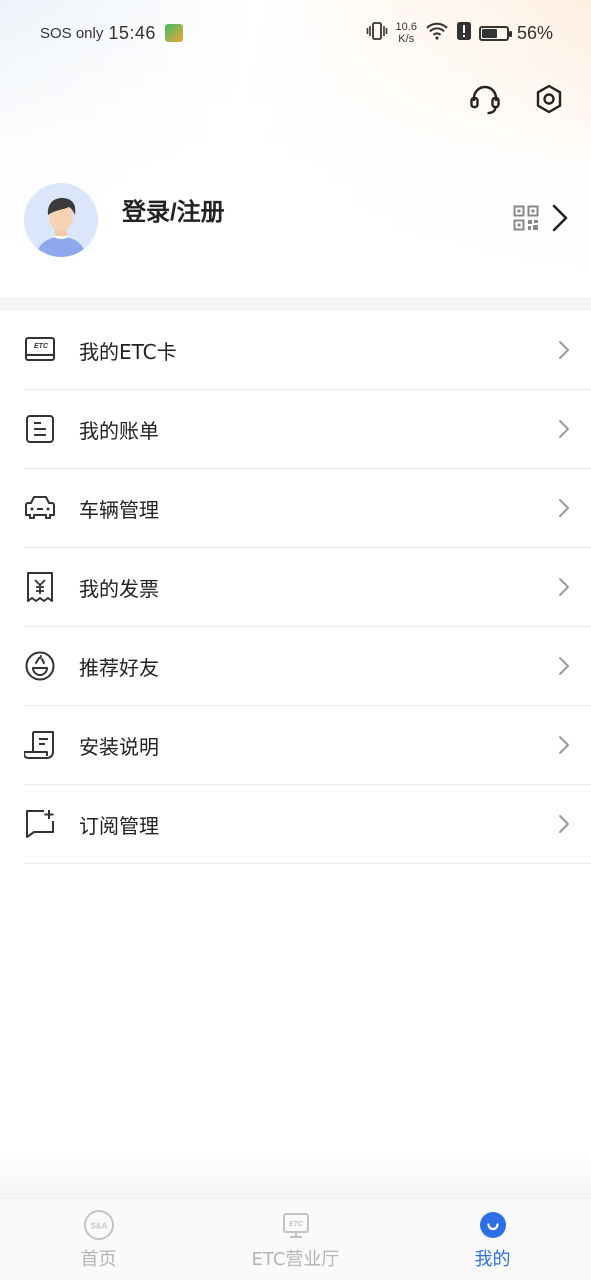 This screenshot has height=1280, width=591. What do you see at coordinates (437, 33) in the screenshot?
I see `wifi-icon` at bounding box center [437, 33].